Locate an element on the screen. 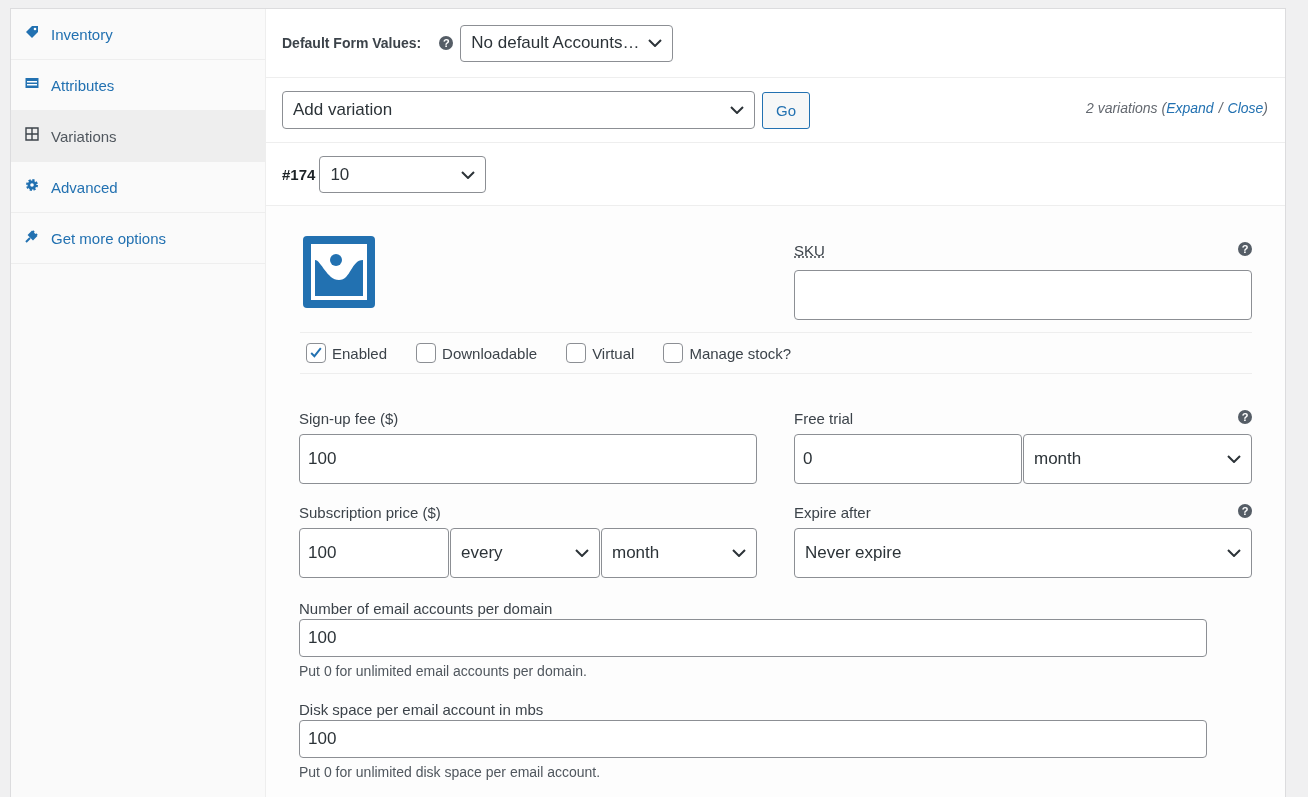  field-label: Sign-up fee ($) is located at coordinates (349, 418).